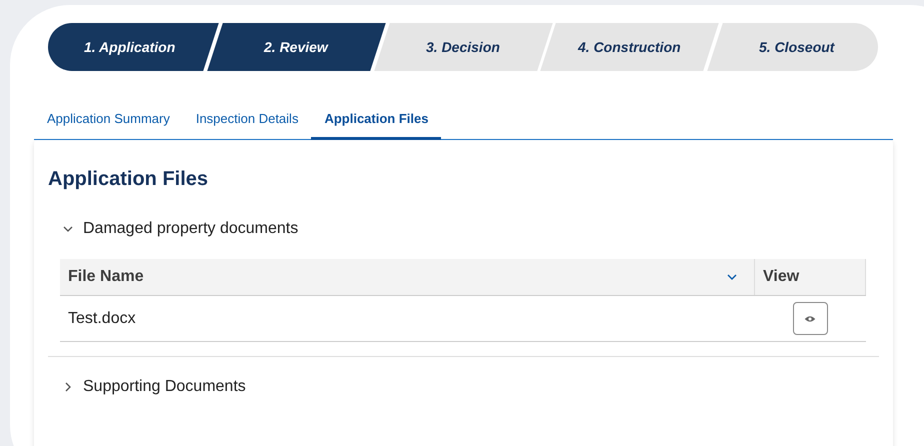 This screenshot has height=446, width=924. I want to click on tab: Application Summary, so click(108, 120).